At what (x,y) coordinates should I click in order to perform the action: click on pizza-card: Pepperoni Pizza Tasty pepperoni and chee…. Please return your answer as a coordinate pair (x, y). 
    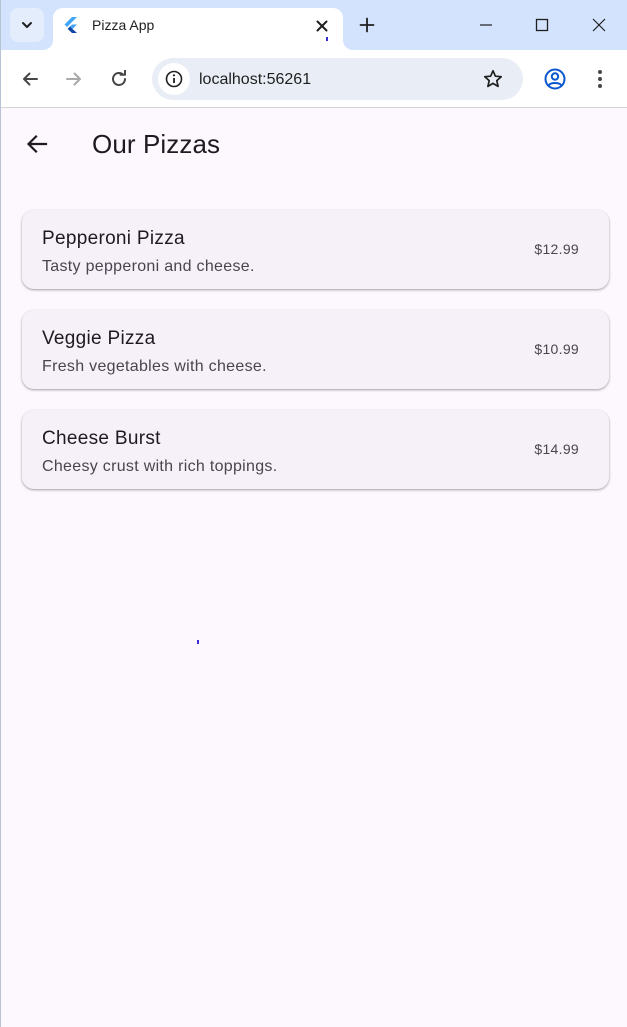
    Looking at the image, I should click on (315, 249).